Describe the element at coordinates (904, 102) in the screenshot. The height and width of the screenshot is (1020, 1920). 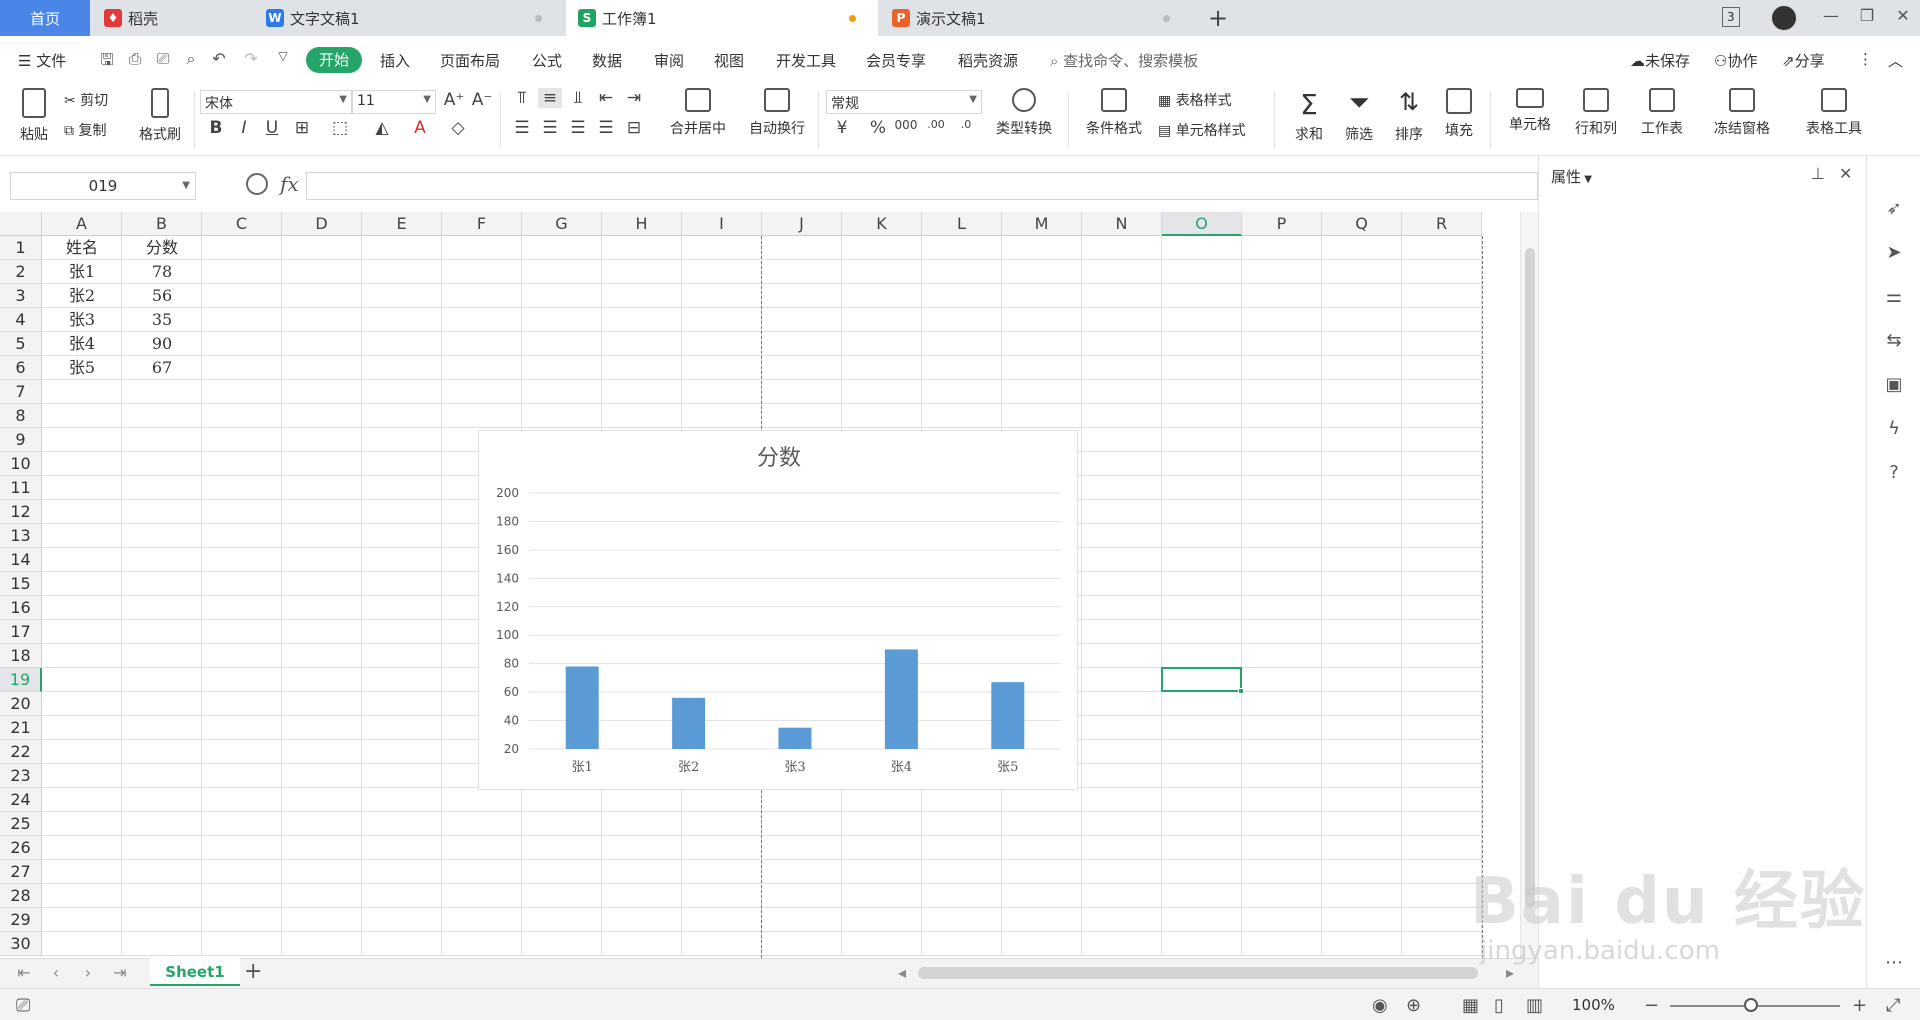
I see `number-format-select: 常规 ▼` at that location.